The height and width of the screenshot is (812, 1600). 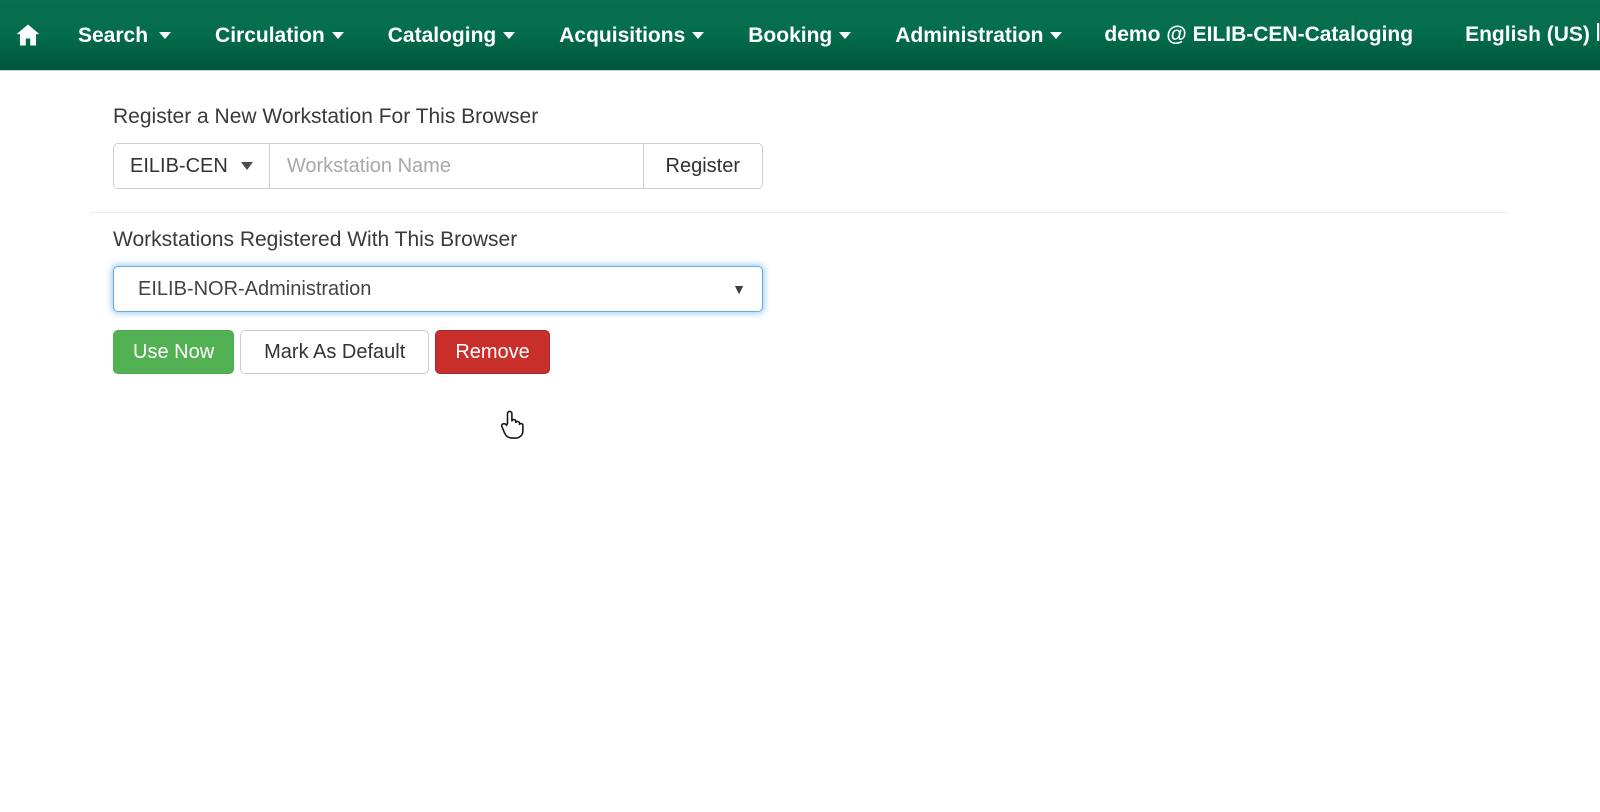 I want to click on caret-down-icon: ▼, so click(x=739, y=289).